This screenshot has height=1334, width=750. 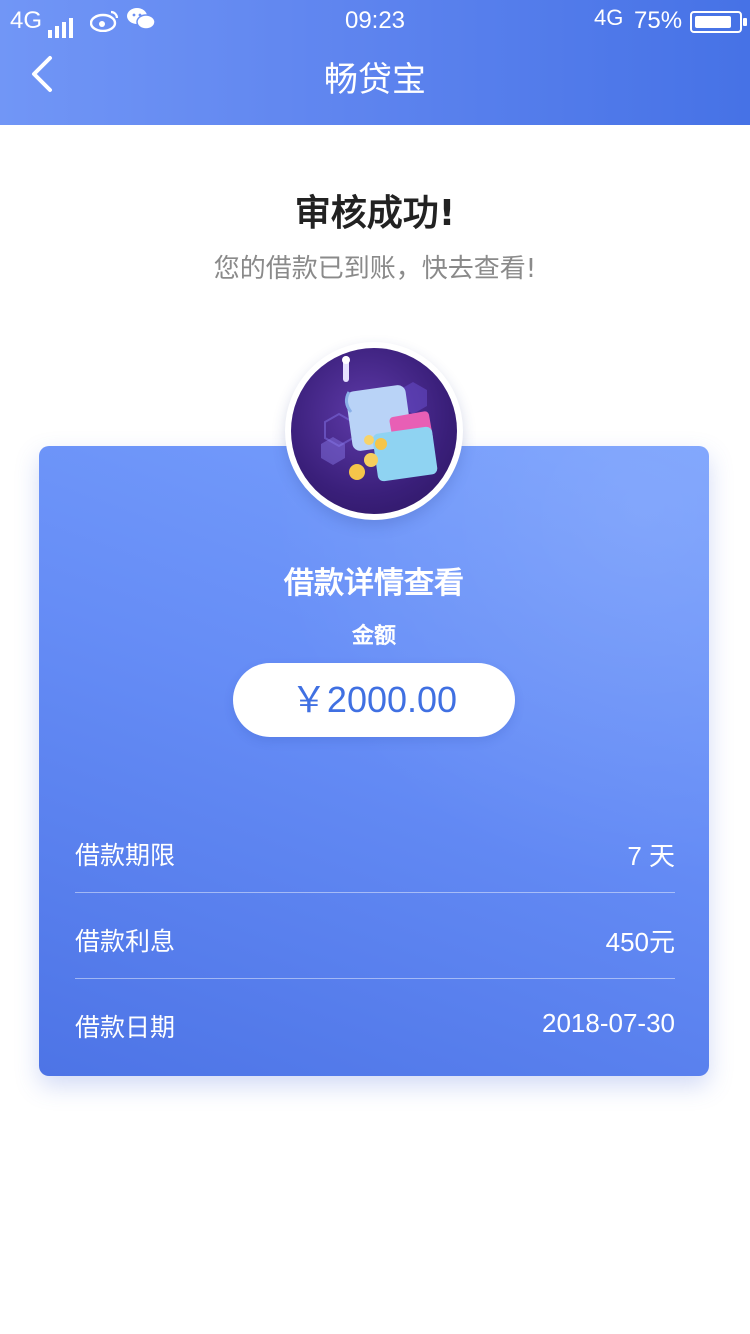 What do you see at coordinates (609, 17) in the screenshot?
I see `network-type-right: 4G` at bounding box center [609, 17].